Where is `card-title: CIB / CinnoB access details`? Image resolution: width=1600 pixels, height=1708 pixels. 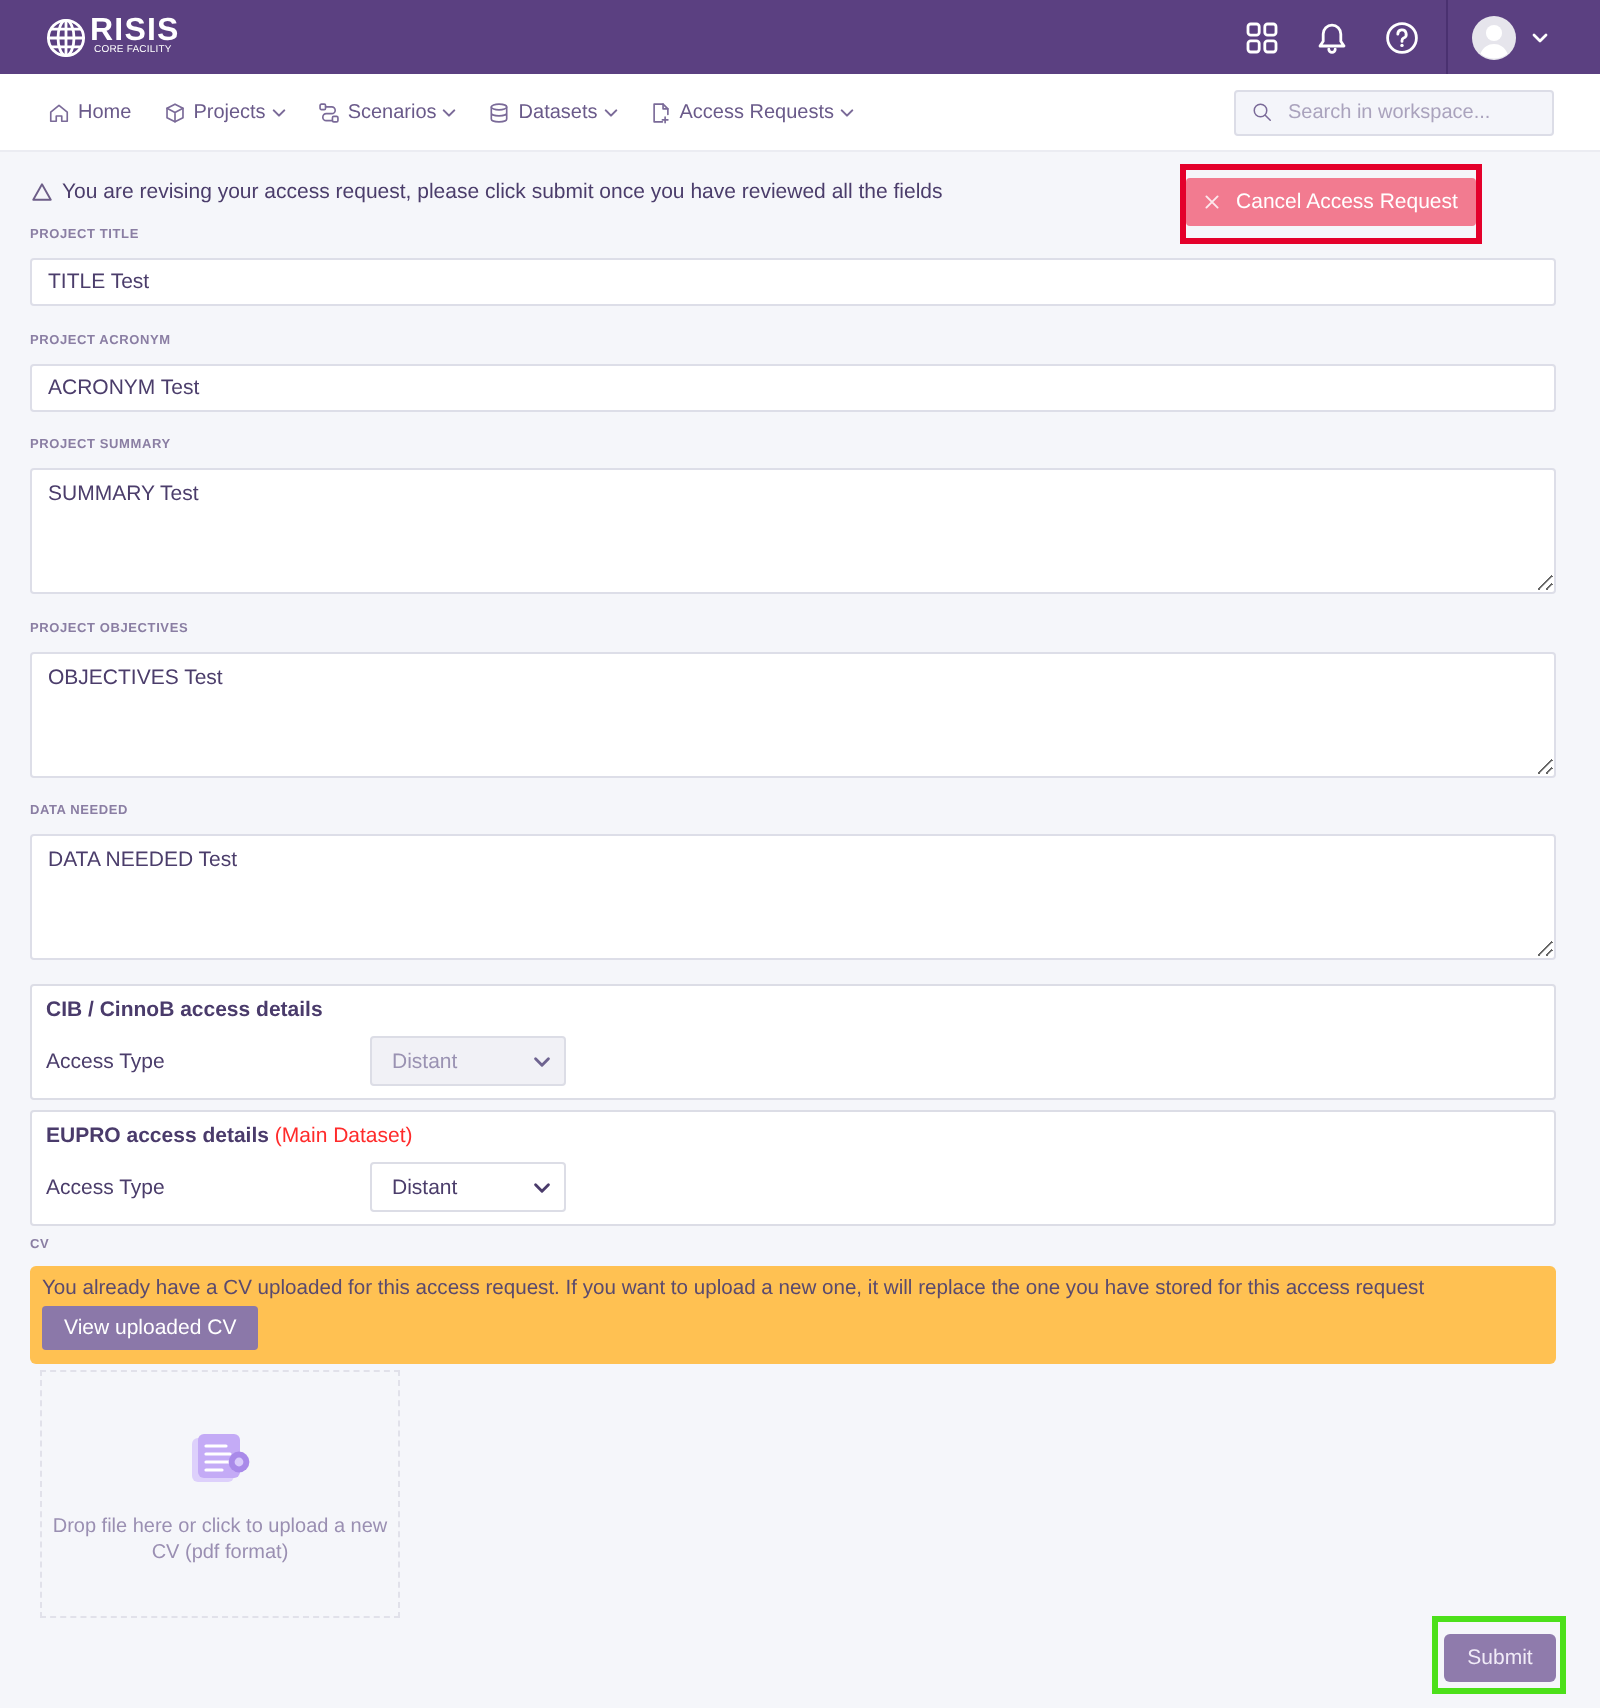
card-title: CIB / CinnoB access details is located at coordinates (185, 1010).